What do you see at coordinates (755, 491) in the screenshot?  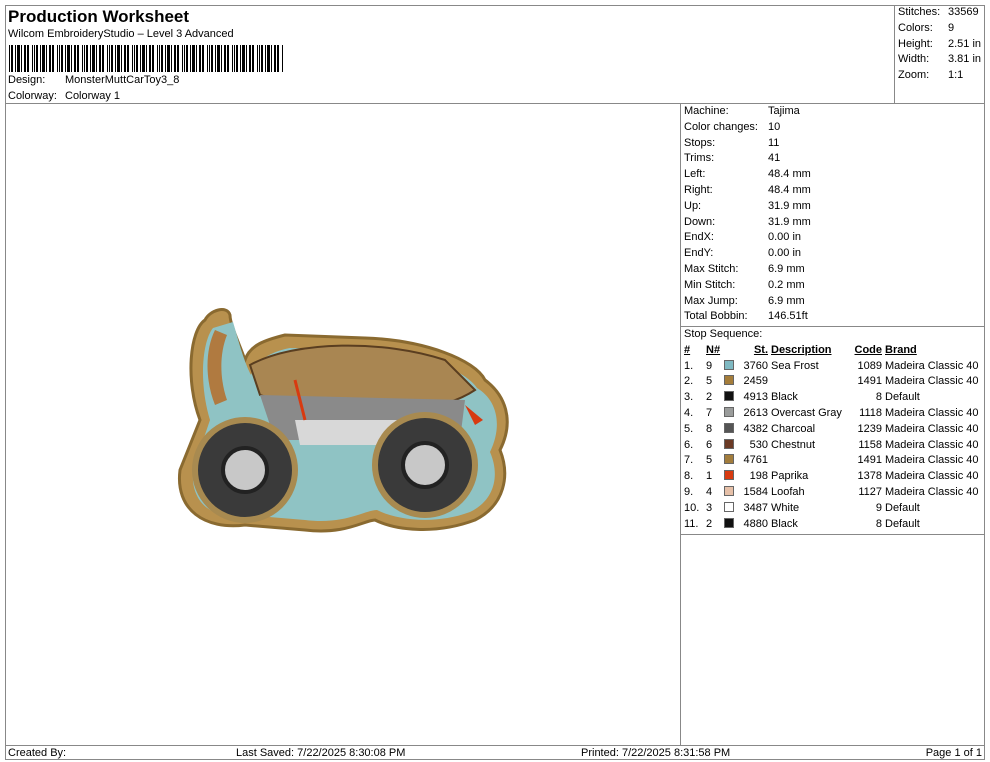 I see `stitch-count: 1584` at bounding box center [755, 491].